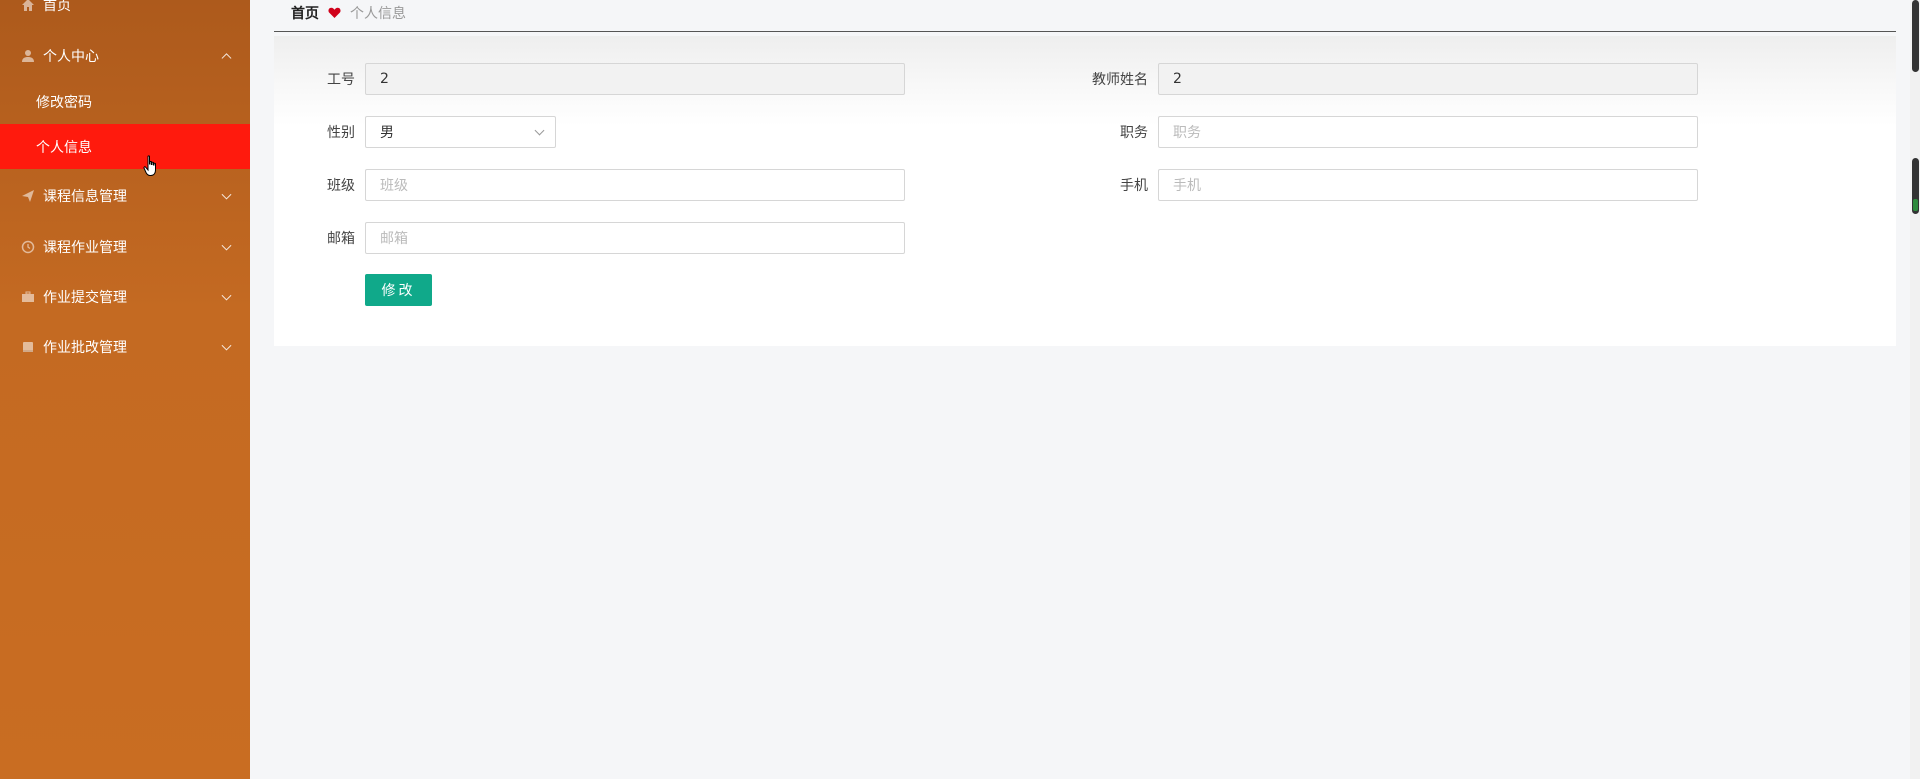 The height and width of the screenshot is (779, 1920). Describe the element at coordinates (57, 7) in the screenshot. I see `sidebar-item-label: 首页` at that location.